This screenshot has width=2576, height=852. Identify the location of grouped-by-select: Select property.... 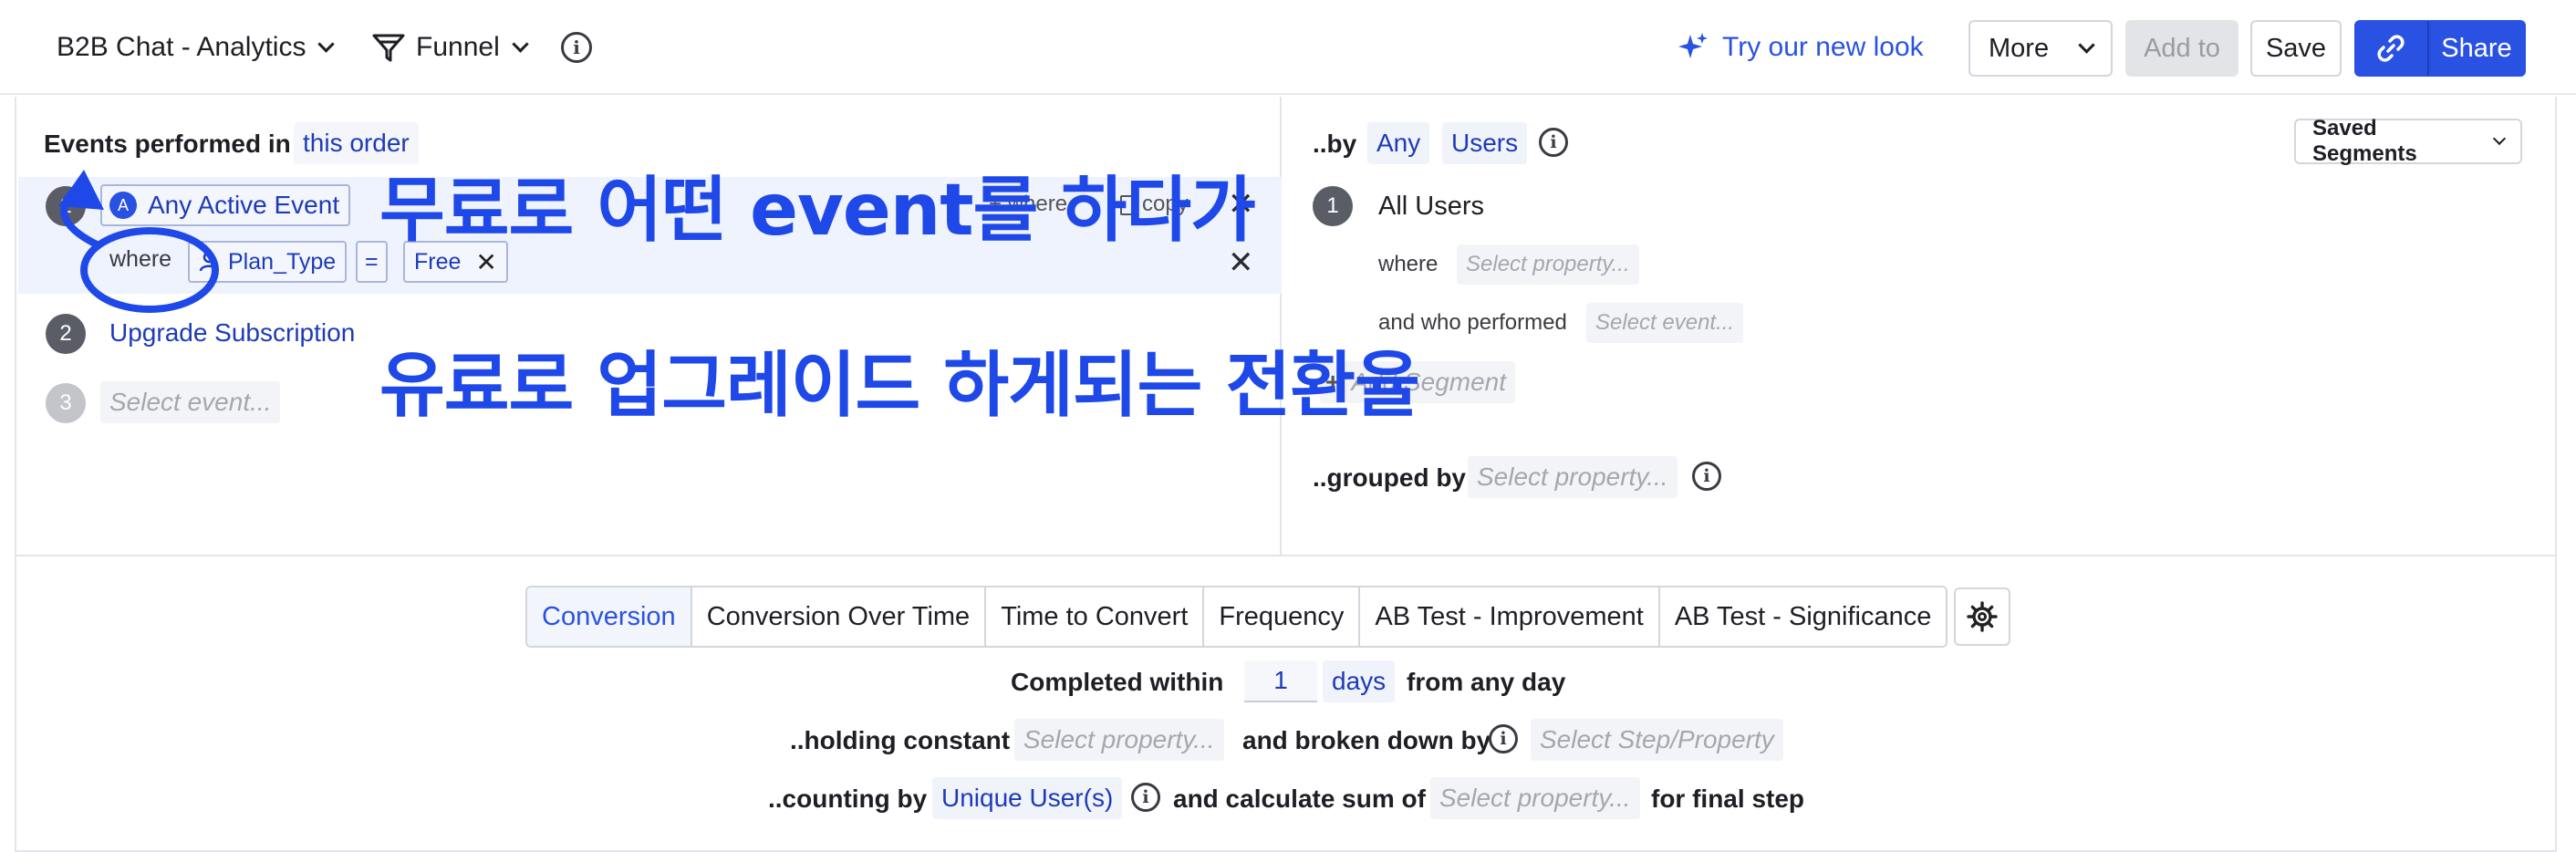
(1573, 477).